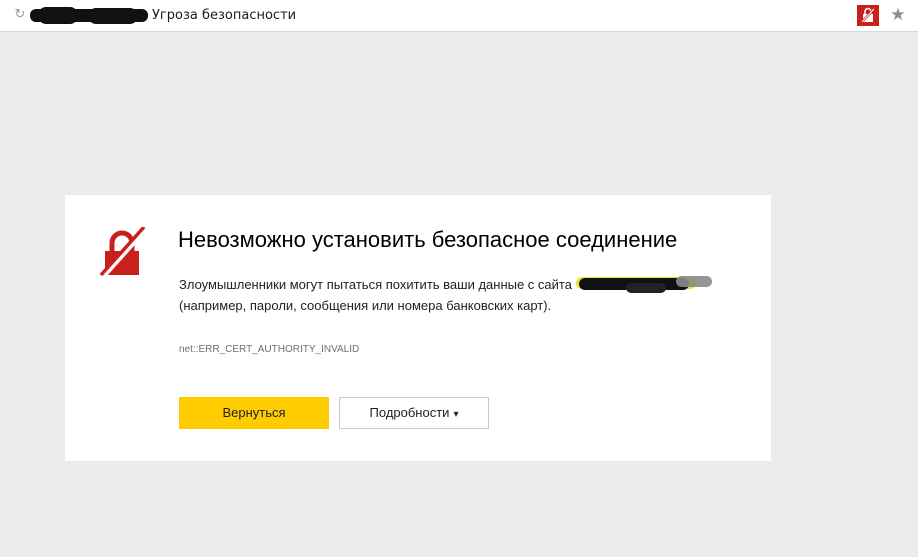 This screenshot has width=918, height=557. Describe the element at coordinates (89, 15) in the screenshot. I see `url-redaction` at that location.